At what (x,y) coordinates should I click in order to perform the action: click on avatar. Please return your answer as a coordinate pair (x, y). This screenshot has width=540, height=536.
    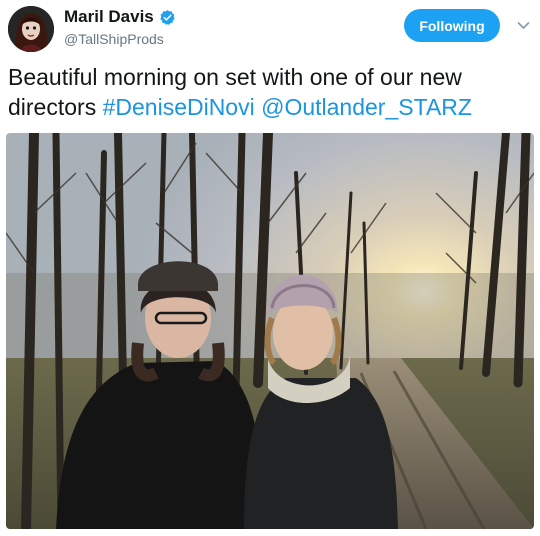
    Looking at the image, I should click on (31, 29).